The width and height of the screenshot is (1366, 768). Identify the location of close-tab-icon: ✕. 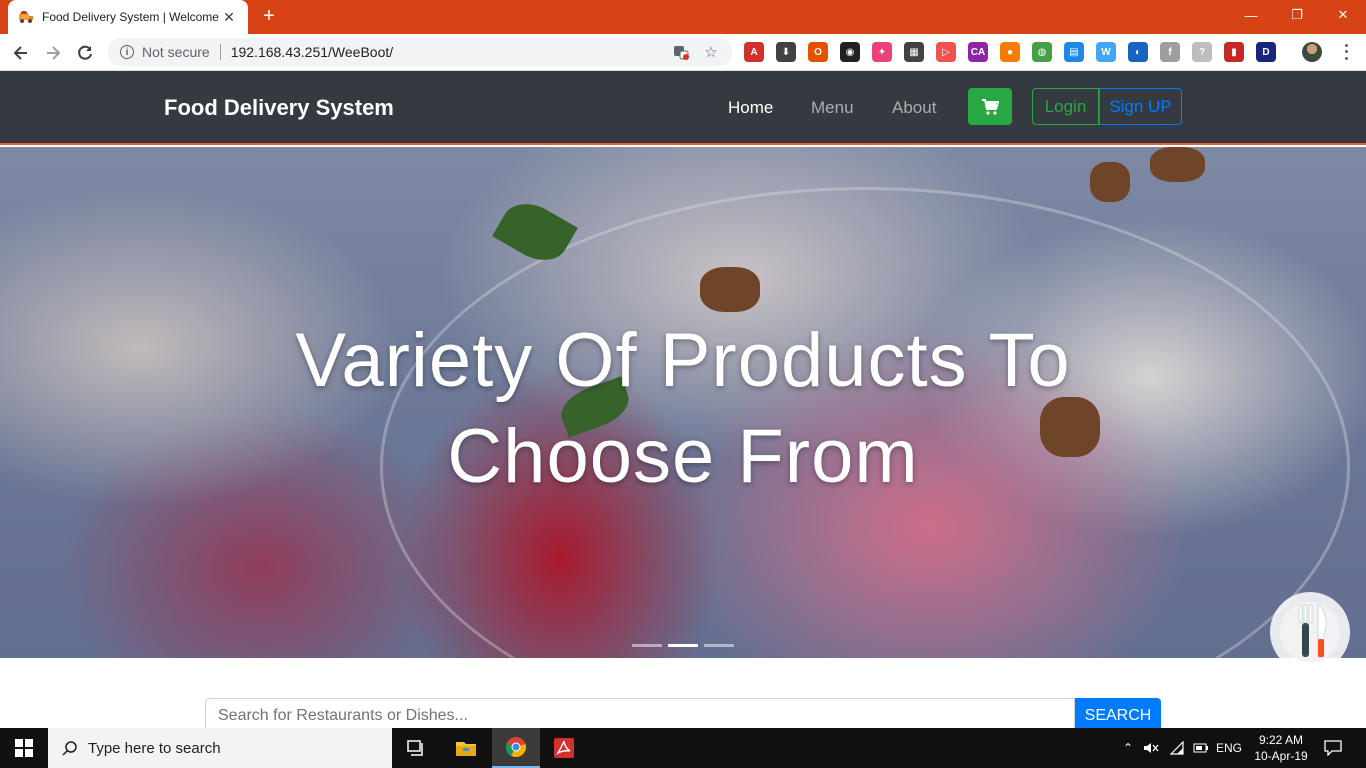
(229, 17).